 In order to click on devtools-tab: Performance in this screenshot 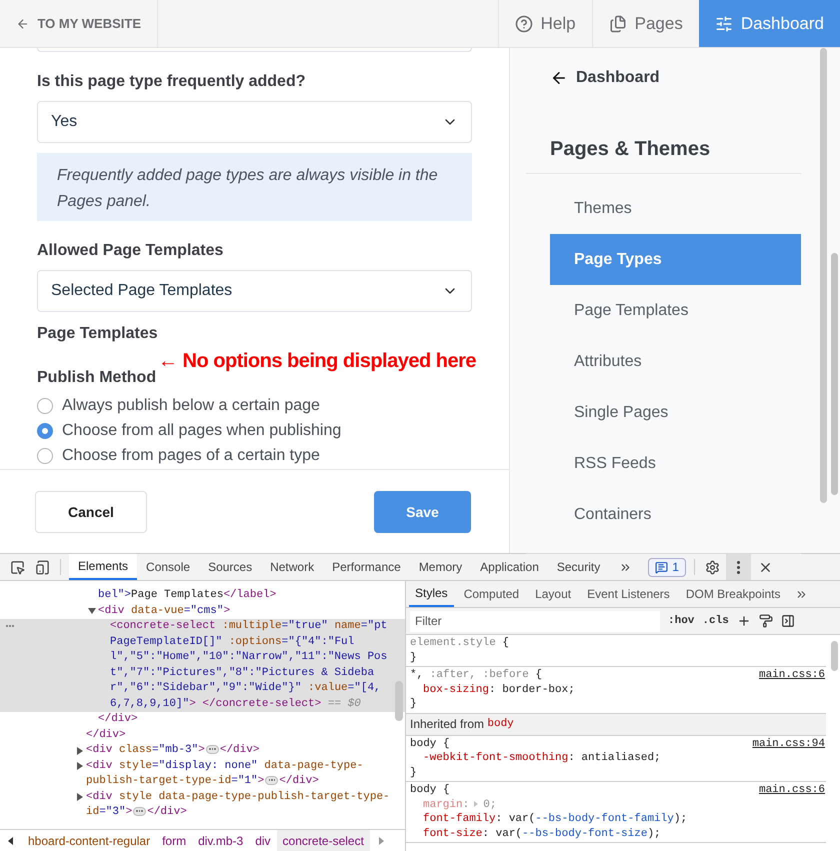, I will do `click(366, 567)`.